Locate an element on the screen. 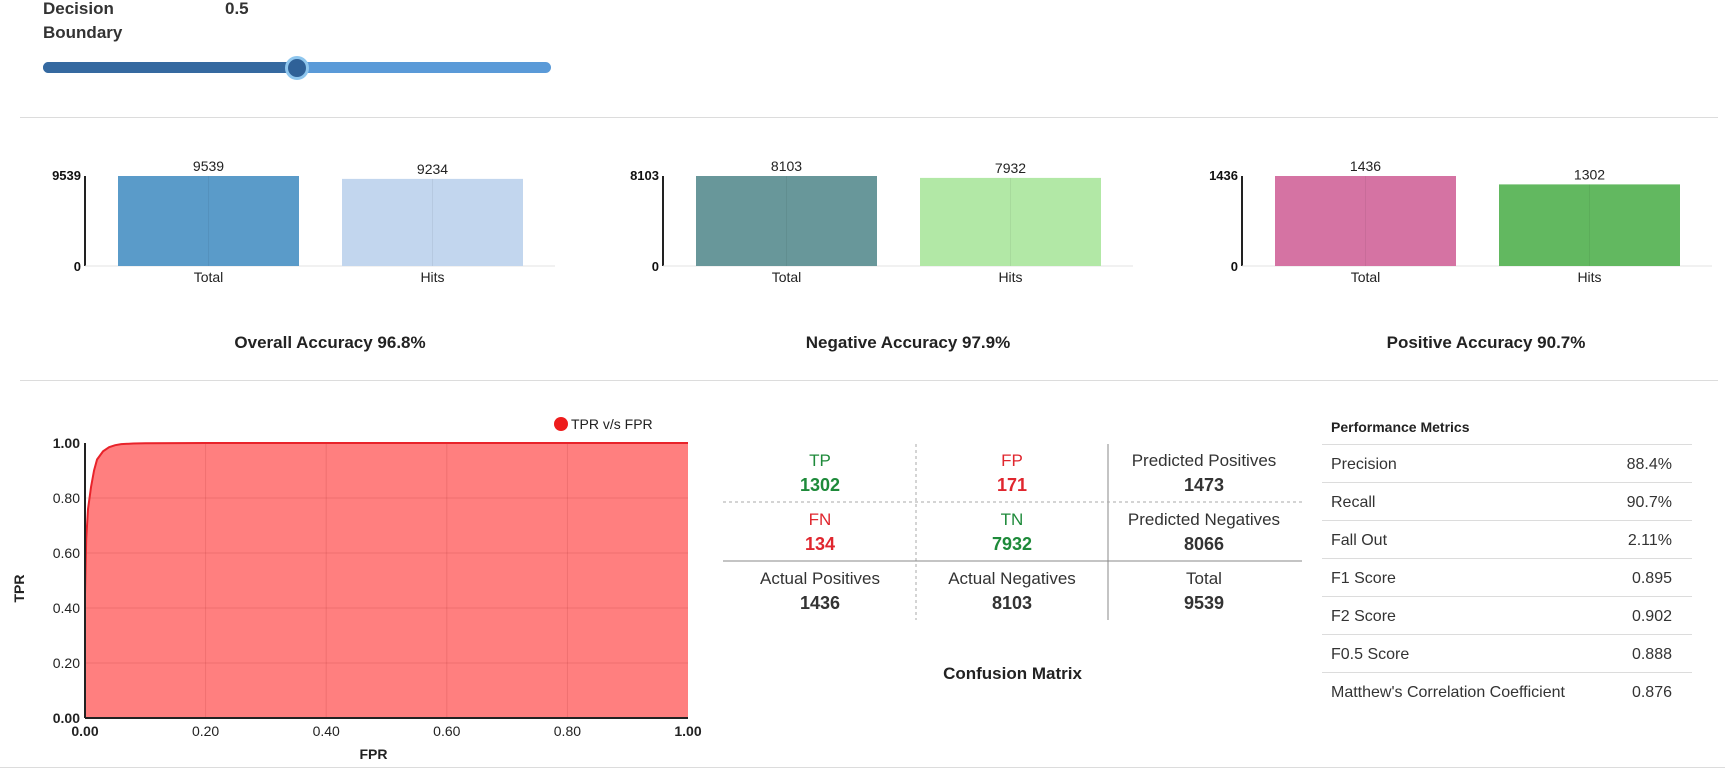 Image resolution: width=1725 pixels, height=776 pixels. cm-act-neg-value: 8103 is located at coordinates (1012, 603).